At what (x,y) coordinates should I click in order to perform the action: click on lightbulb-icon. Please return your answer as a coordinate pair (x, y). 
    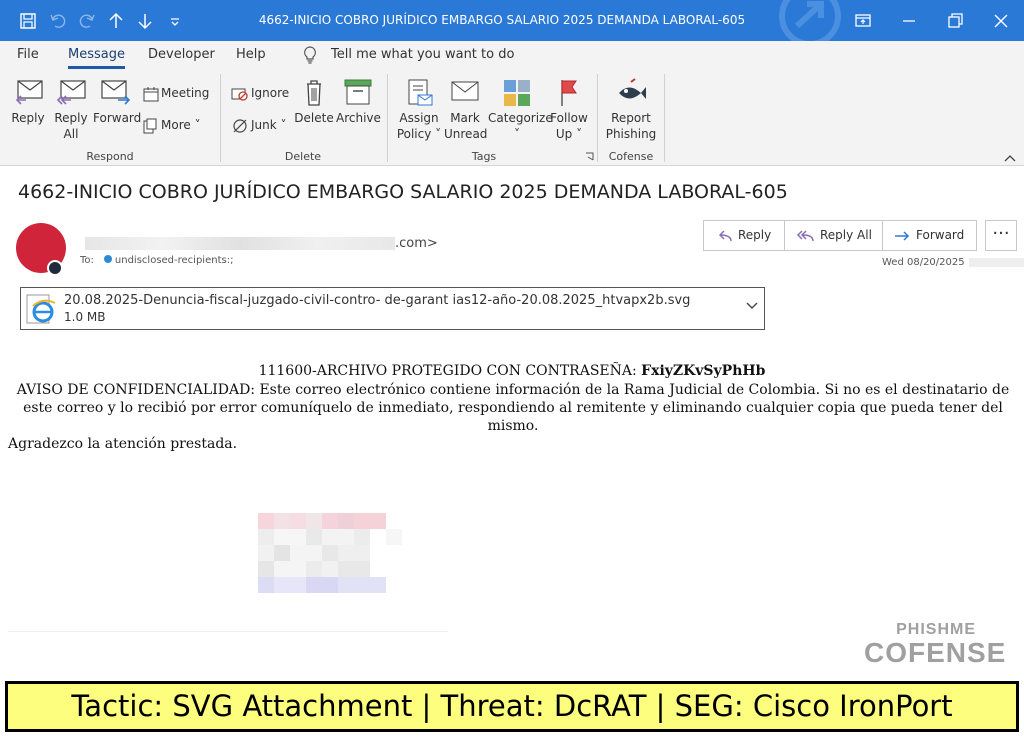
    Looking at the image, I should click on (310, 55).